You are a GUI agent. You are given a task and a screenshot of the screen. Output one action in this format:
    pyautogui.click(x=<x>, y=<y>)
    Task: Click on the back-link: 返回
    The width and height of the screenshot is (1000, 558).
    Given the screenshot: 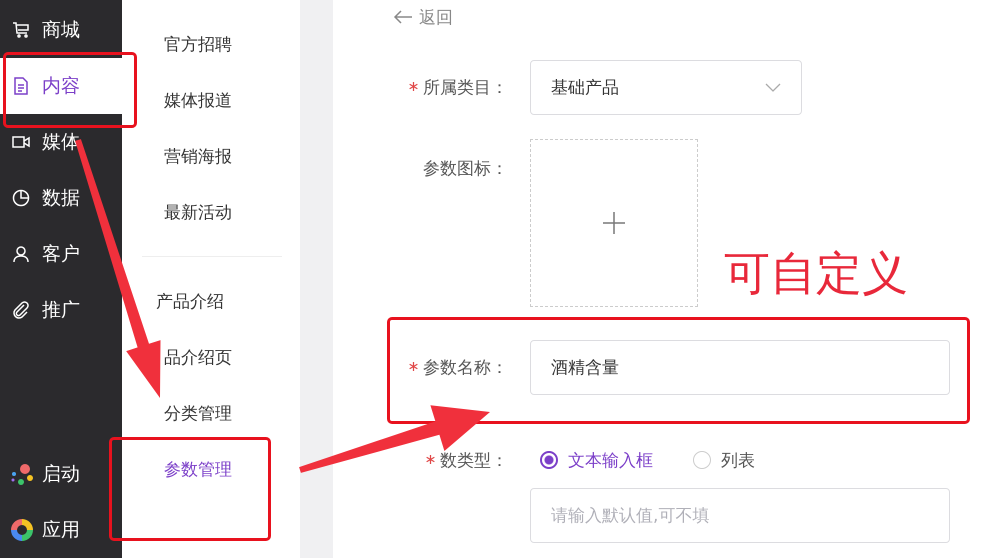 What is the action you would take?
    pyautogui.click(x=423, y=17)
    